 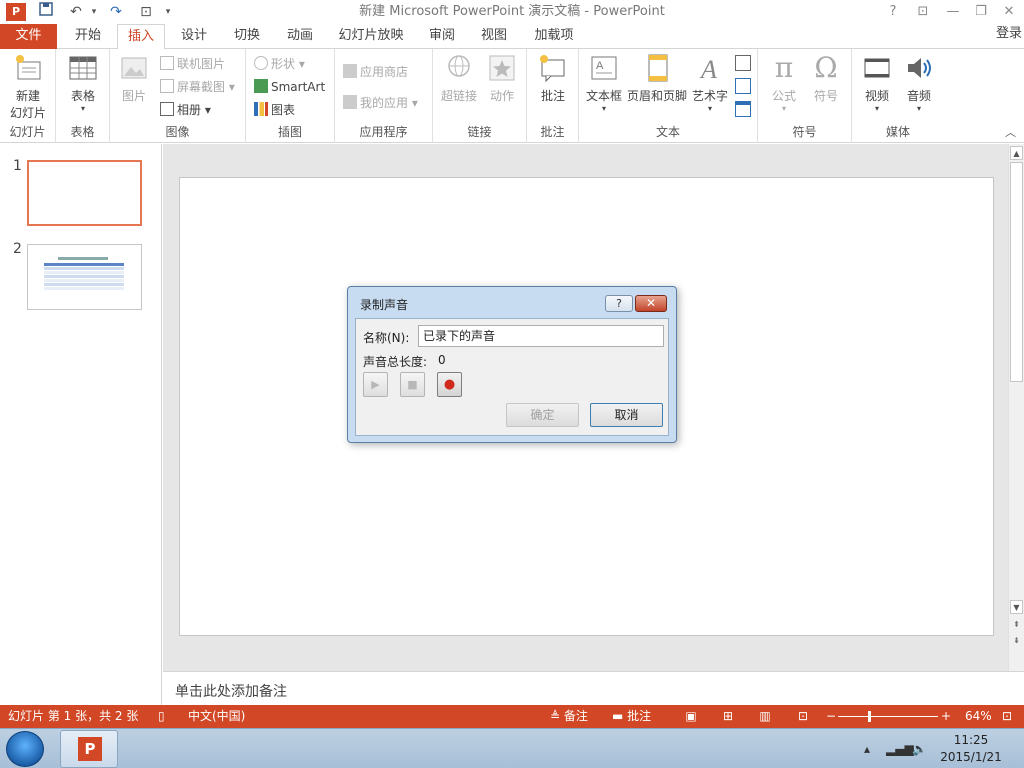 I want to click on screenshot-button: 屏幕截图 ▾, so click(x=197, y=87).